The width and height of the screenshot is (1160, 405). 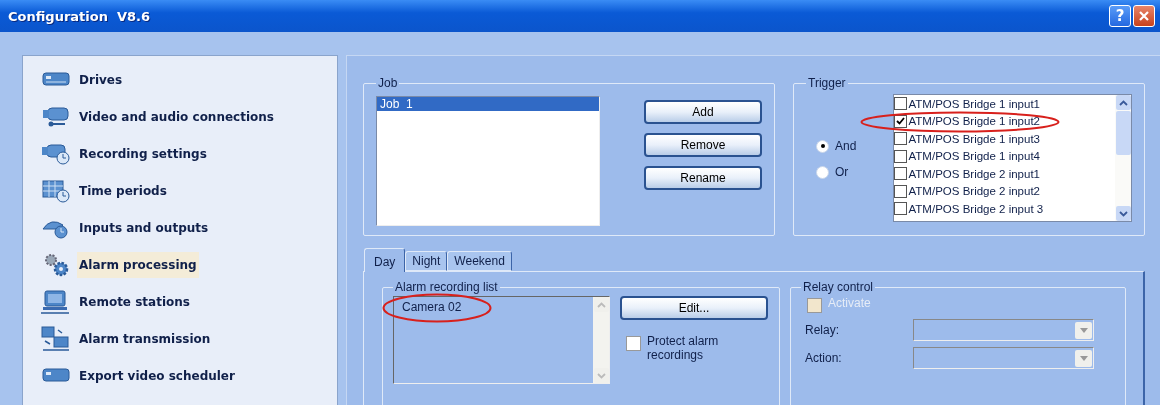 What do you see at coordinates (976, 208) in the screenshot?
I see `input-label: ATM/POS Bridge 2 input 3` at bounding box center [976, 208].